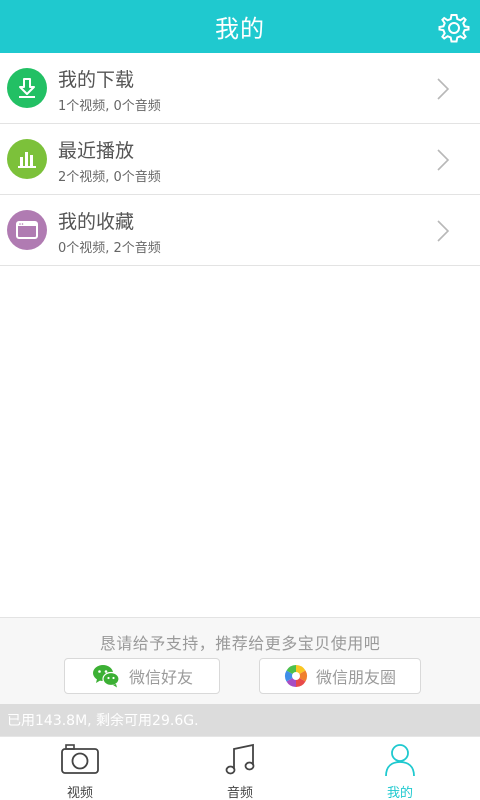 The height and width of the screenshot is (800, 480). Describe the element at coordinates (96, 151) in the screenshot. I see `list-item-title: 最近播放` at that location.